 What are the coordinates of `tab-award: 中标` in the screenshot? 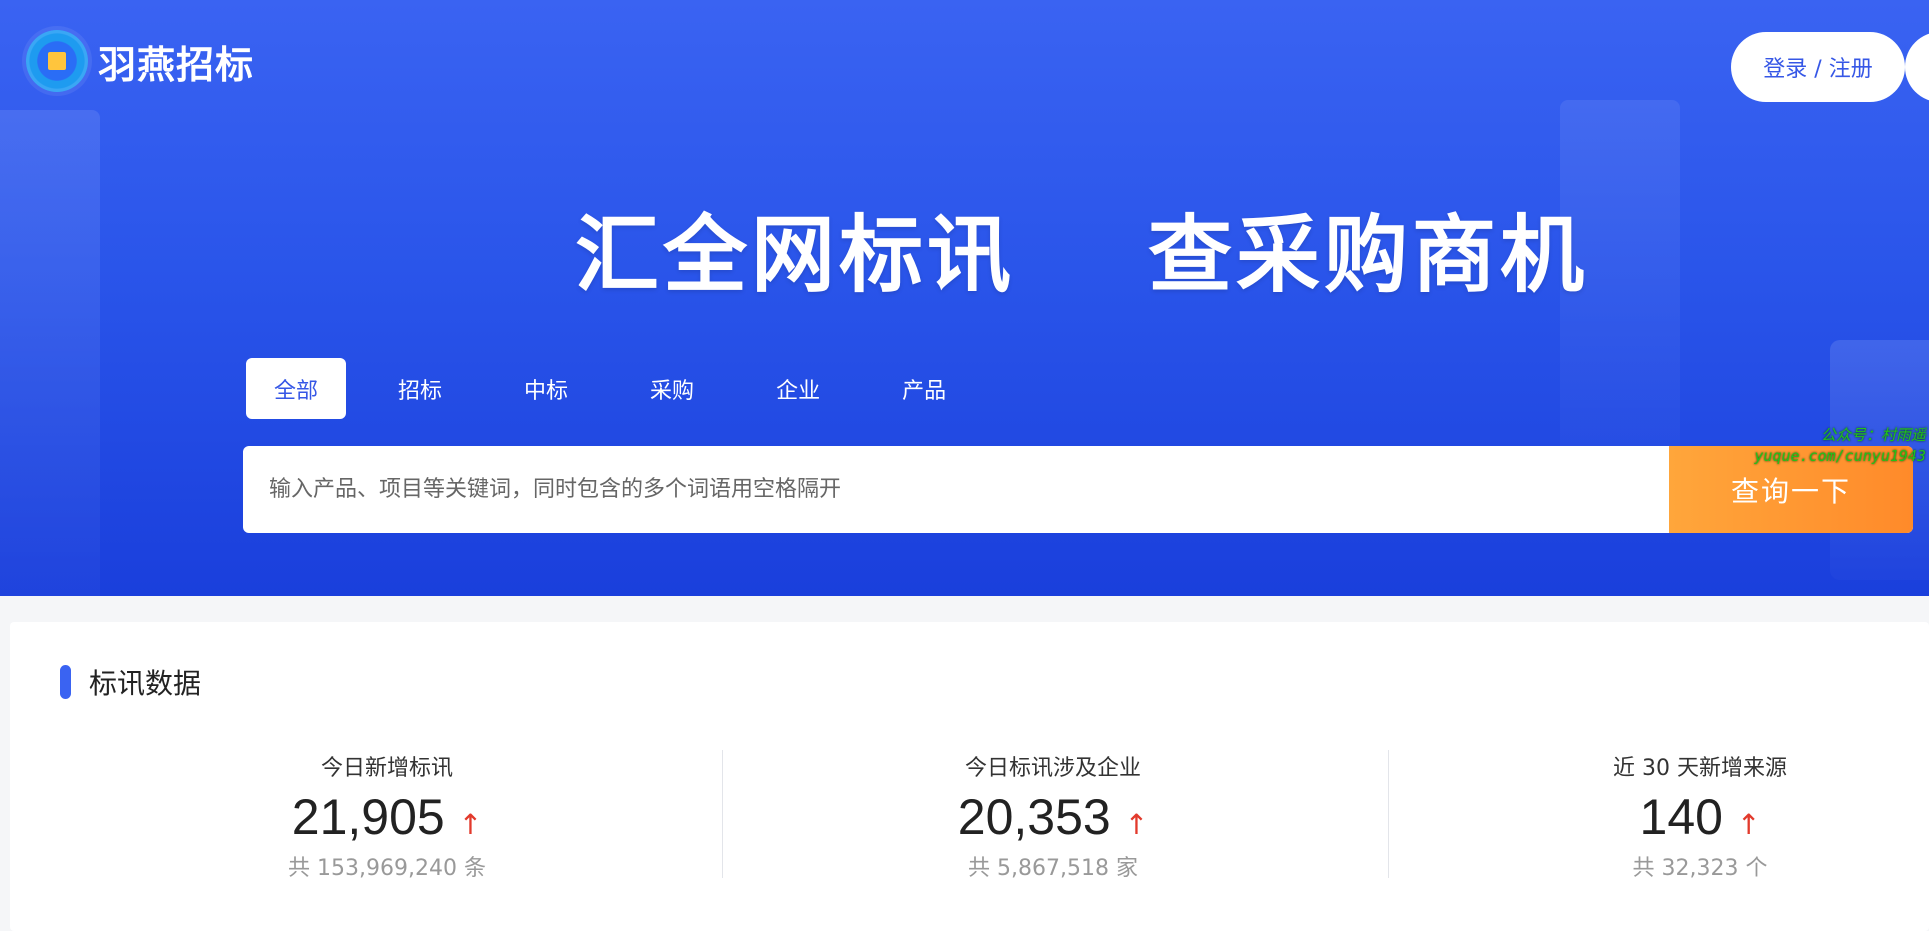 It's located at (546, 388).